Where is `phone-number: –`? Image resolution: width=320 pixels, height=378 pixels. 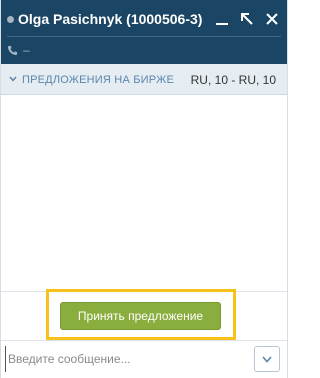
phone-number: – is located at coordinates (26, 50).